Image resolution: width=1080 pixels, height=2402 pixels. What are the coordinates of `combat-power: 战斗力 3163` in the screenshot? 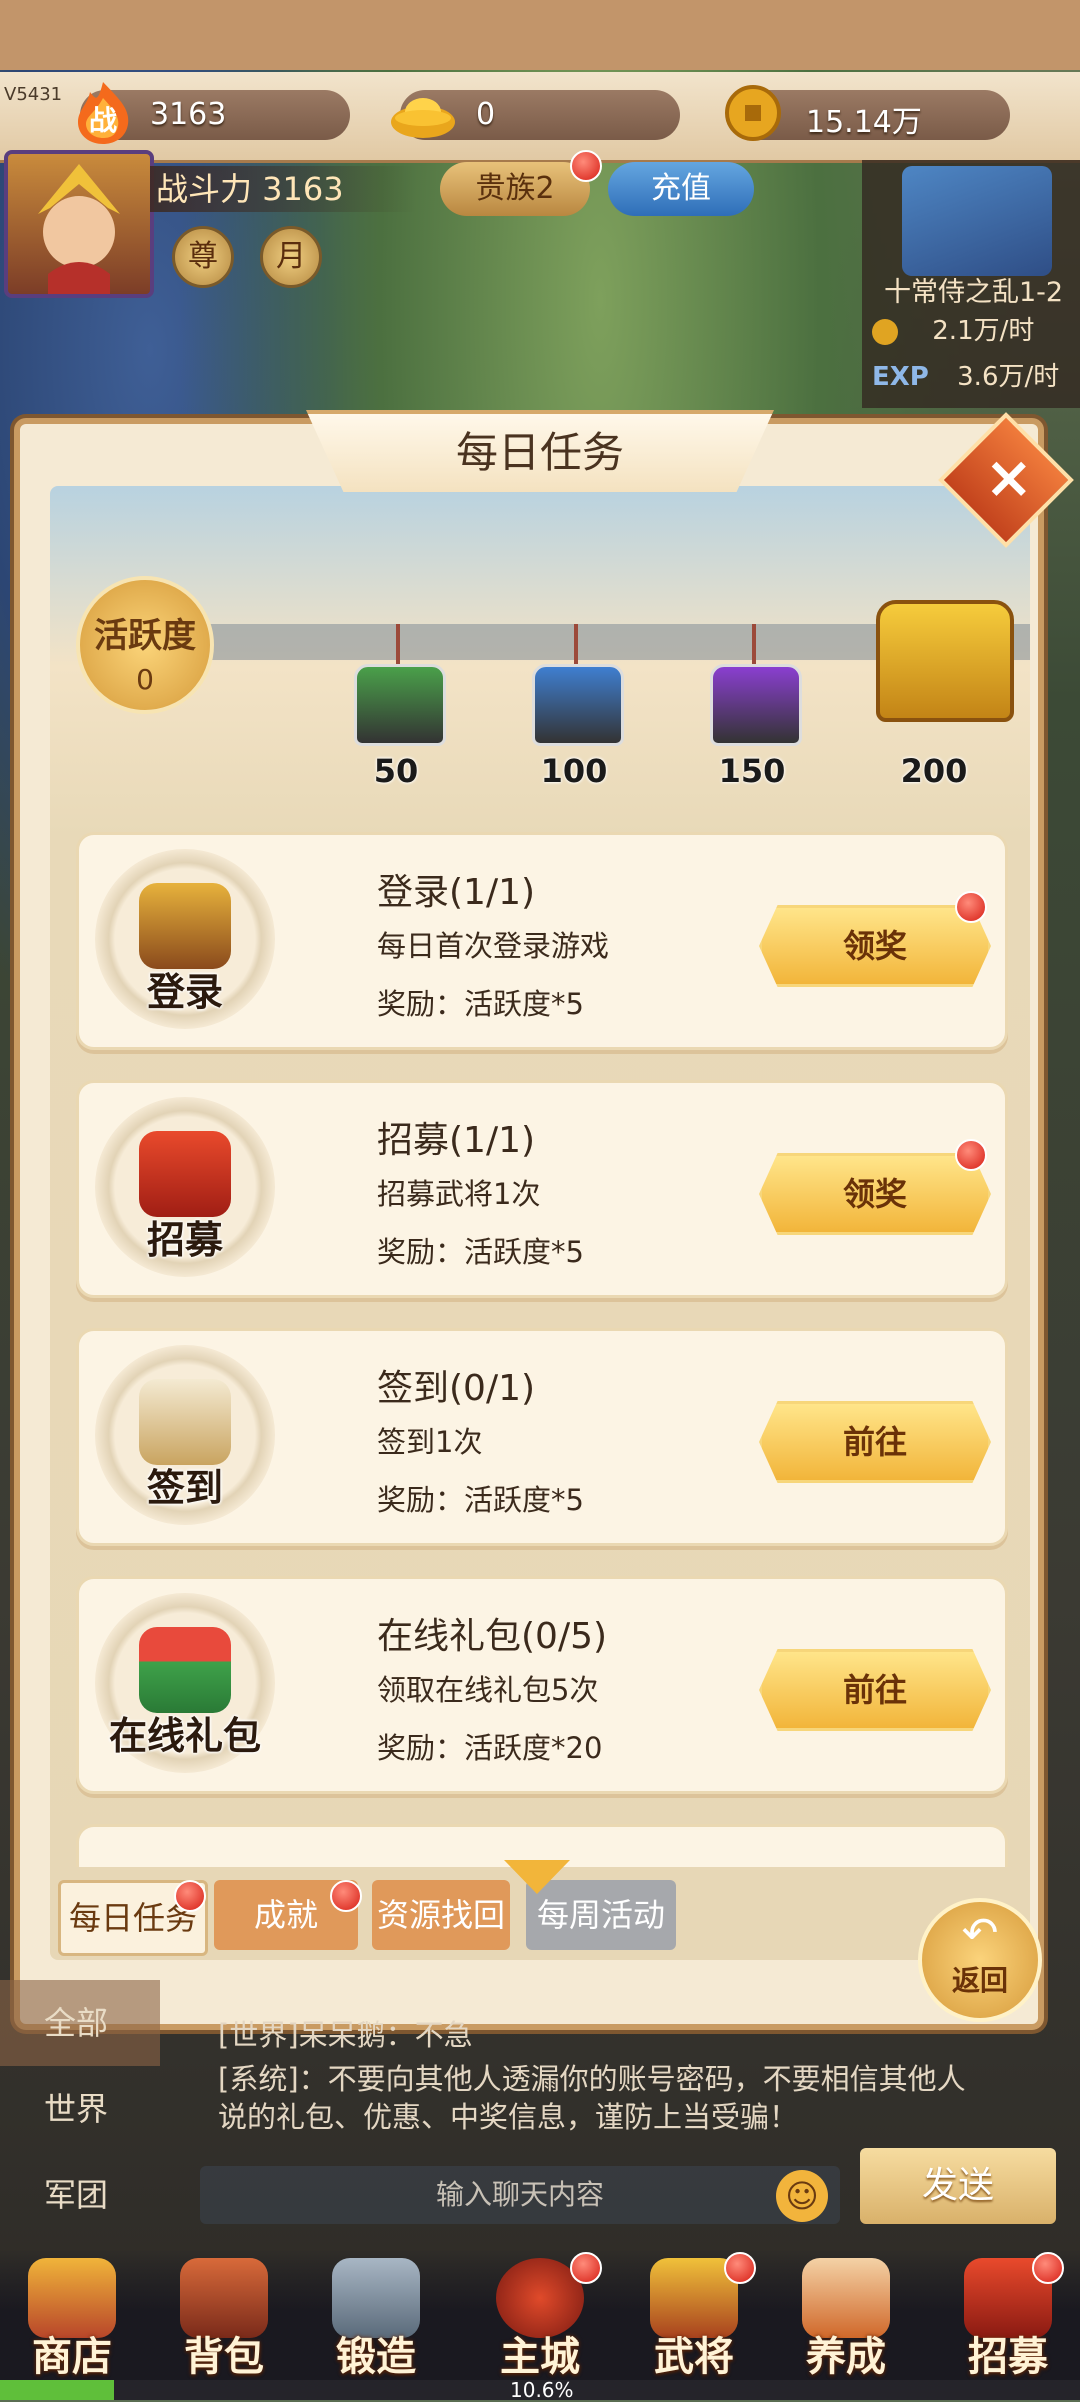 It's located at (283, 189).